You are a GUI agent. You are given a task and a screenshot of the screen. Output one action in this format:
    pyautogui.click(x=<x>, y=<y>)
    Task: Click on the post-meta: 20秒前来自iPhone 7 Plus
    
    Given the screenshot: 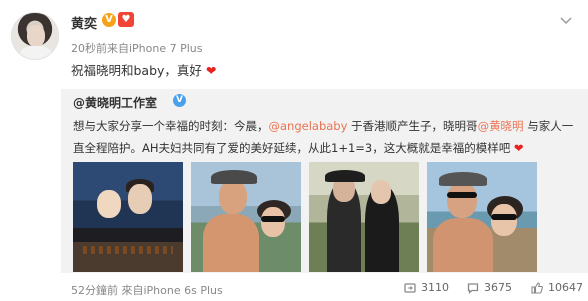 What is the action you would take?
    pyautogui.click(x=137, y=48)
    